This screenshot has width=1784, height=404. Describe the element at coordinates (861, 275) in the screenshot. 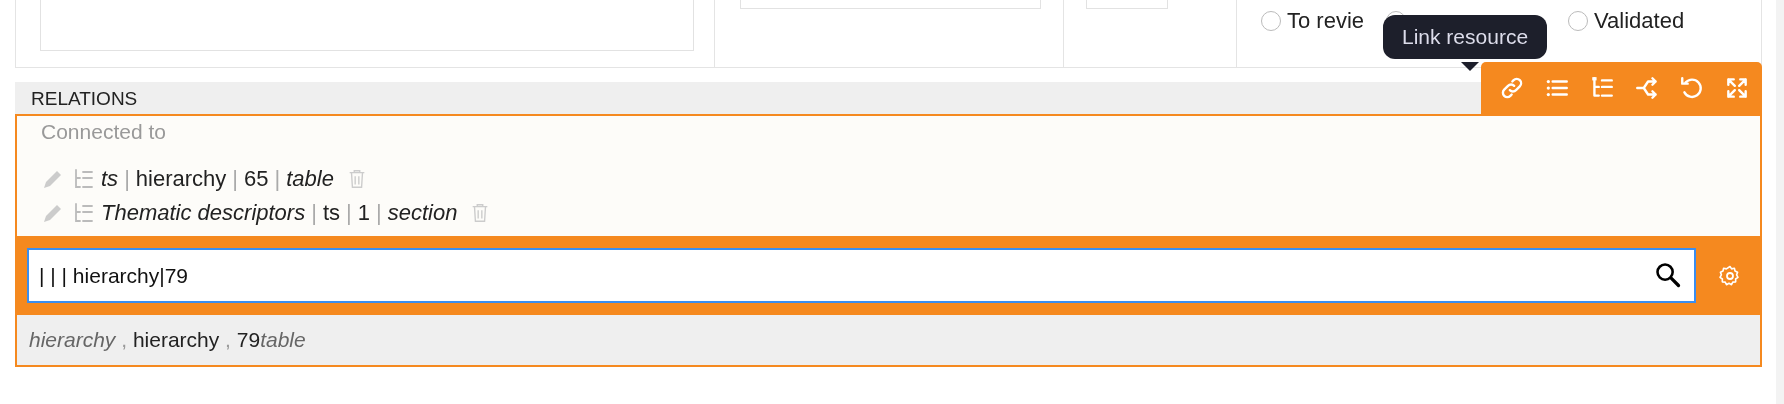

I see `search-field: | | | hierarchy|79` at that location.